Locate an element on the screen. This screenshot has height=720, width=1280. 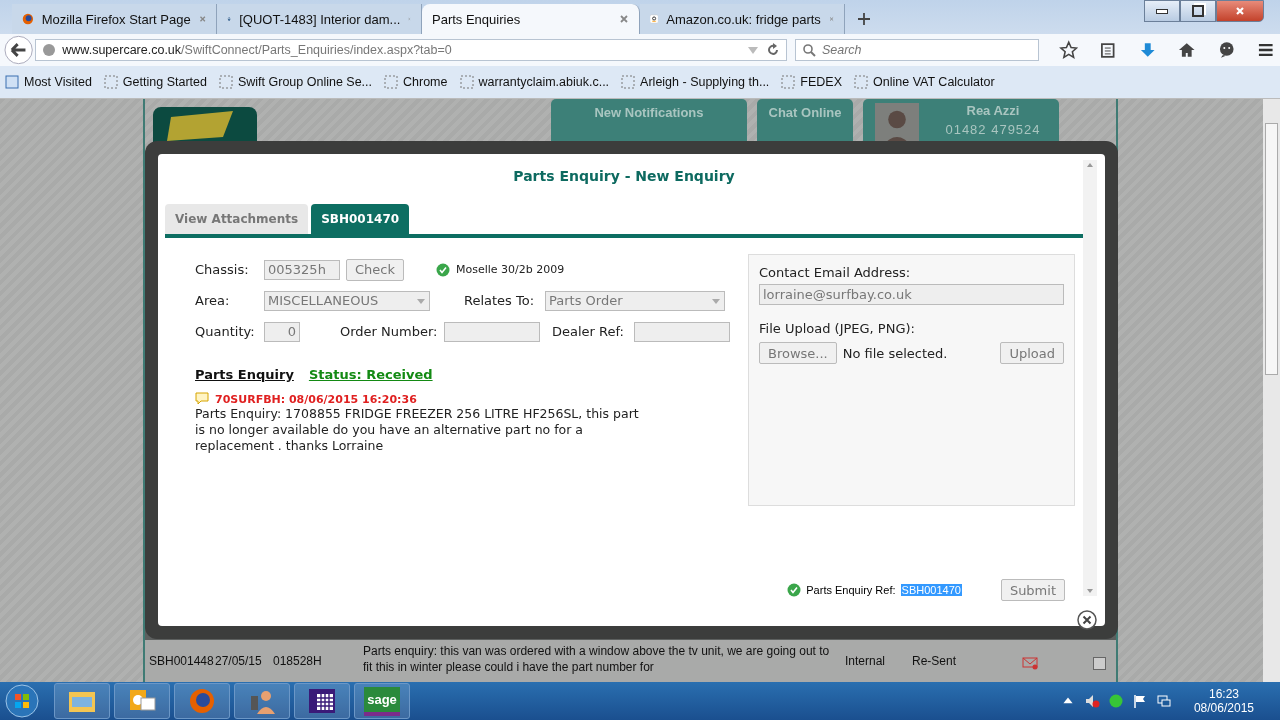
taskbar-app: sage is located at coordinates (382, 701).